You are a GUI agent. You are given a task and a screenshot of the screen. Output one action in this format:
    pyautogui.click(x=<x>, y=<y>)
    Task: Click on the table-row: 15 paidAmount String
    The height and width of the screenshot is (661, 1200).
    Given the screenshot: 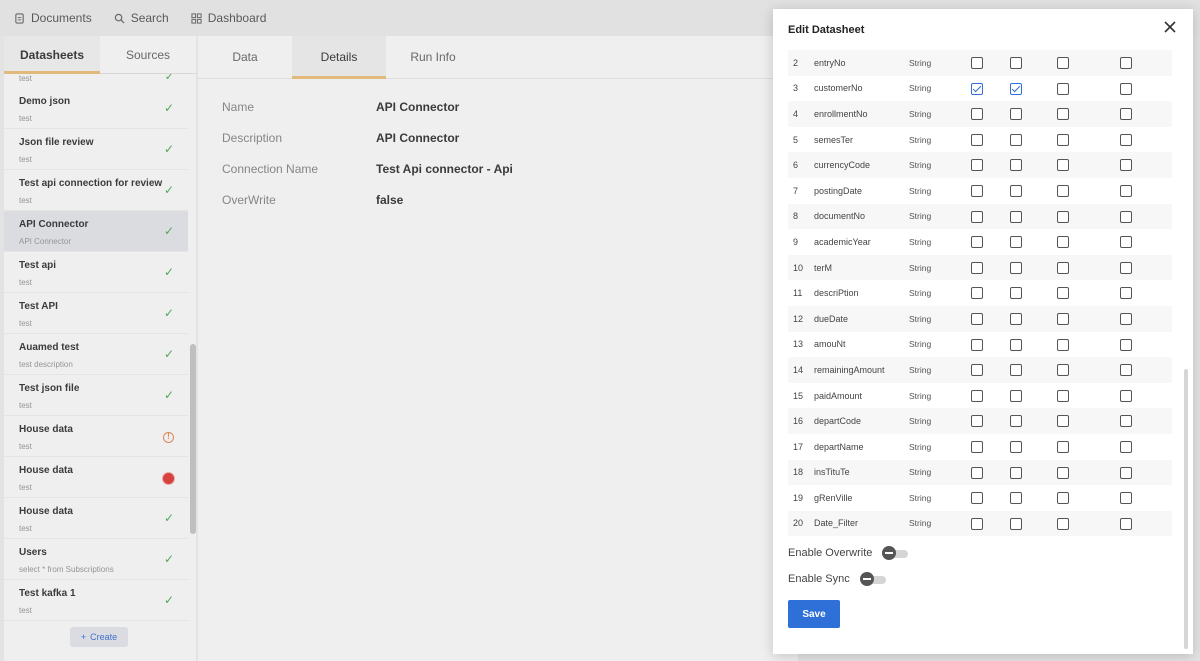 What is the action you would take?
    pyautogui.click(x=980, y=396)
    